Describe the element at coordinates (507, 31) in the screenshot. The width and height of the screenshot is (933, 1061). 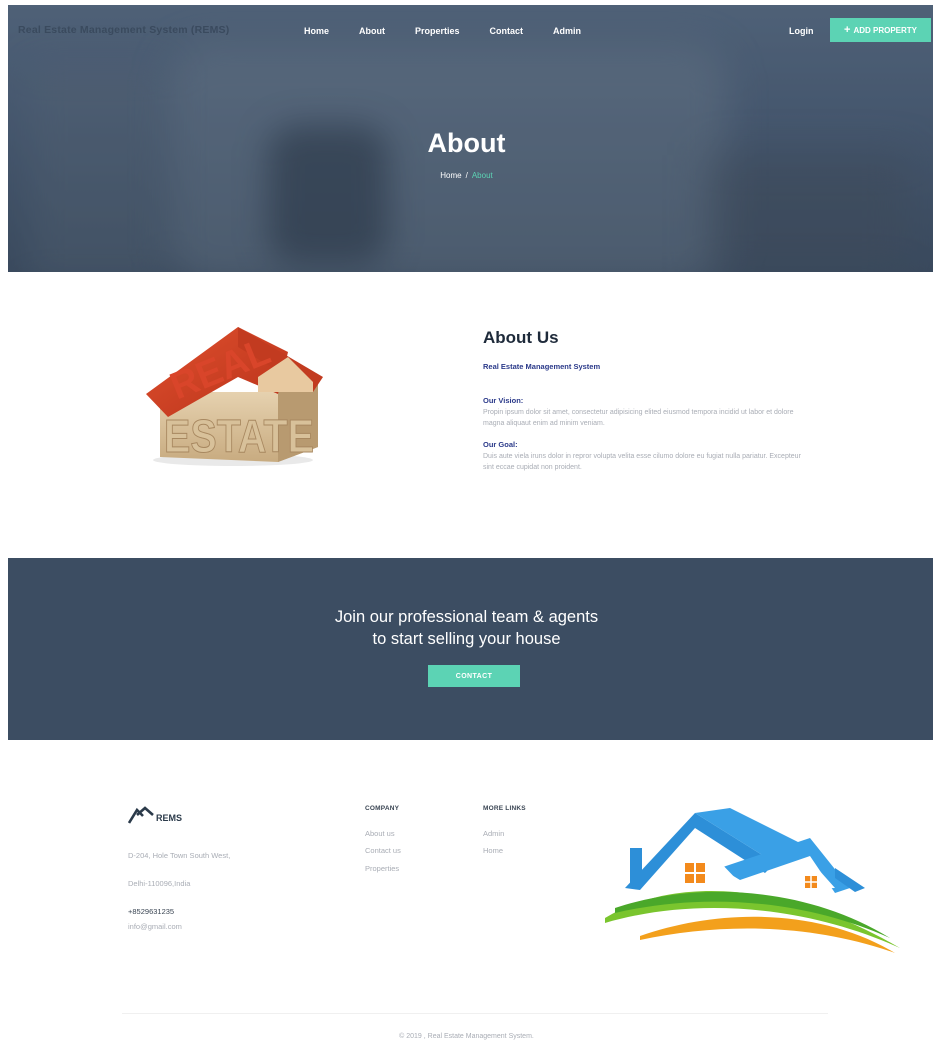
I see `nav-link-contact: Contact` at that location.